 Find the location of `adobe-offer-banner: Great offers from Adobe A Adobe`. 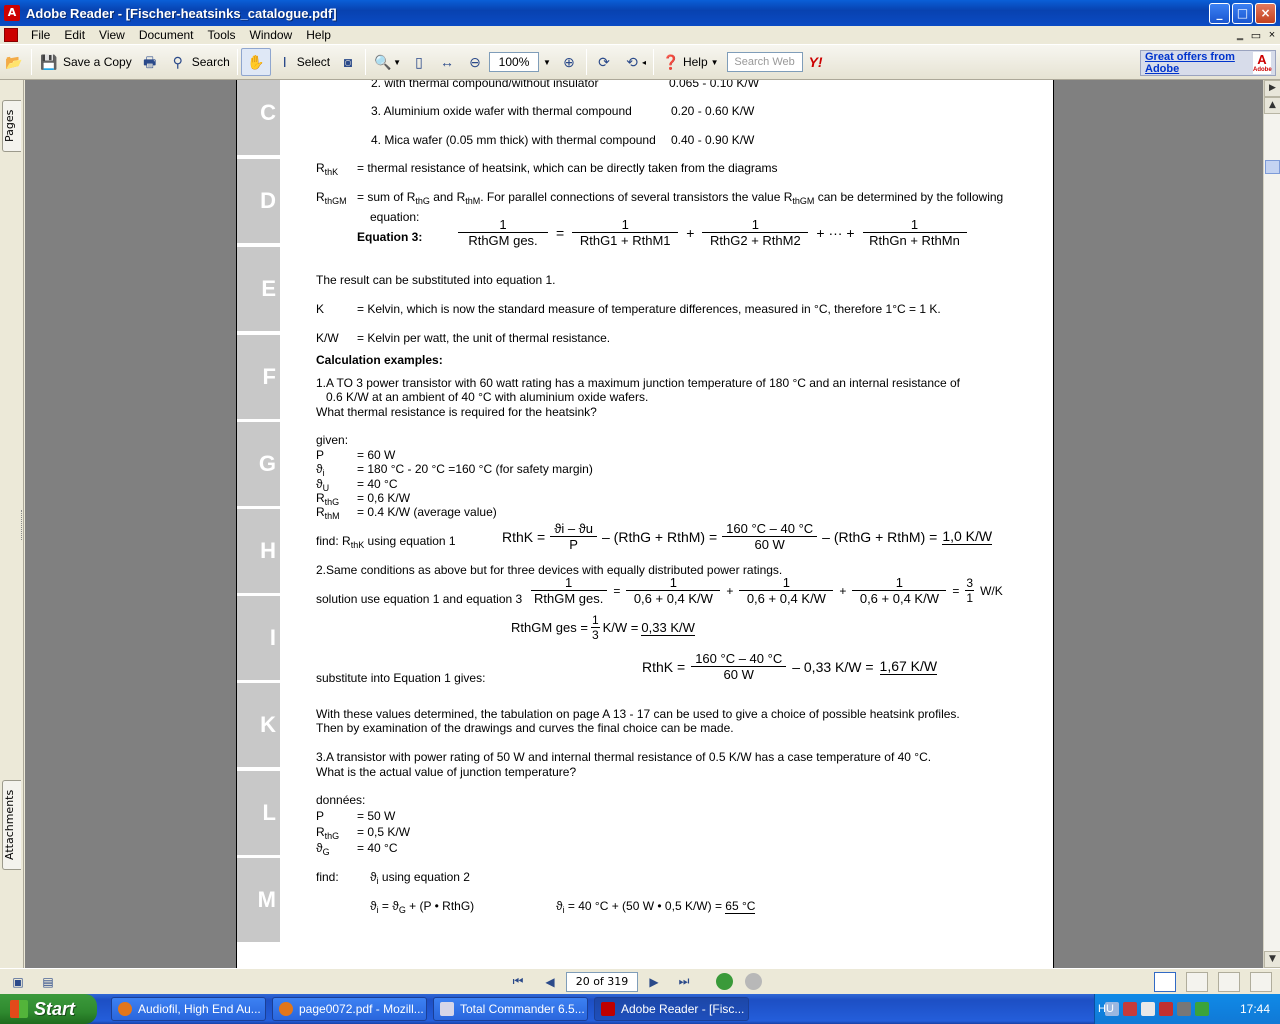

adobe-offer-banner: Great offers from Adobe A Adobe is located at coordinates (1208, 63).